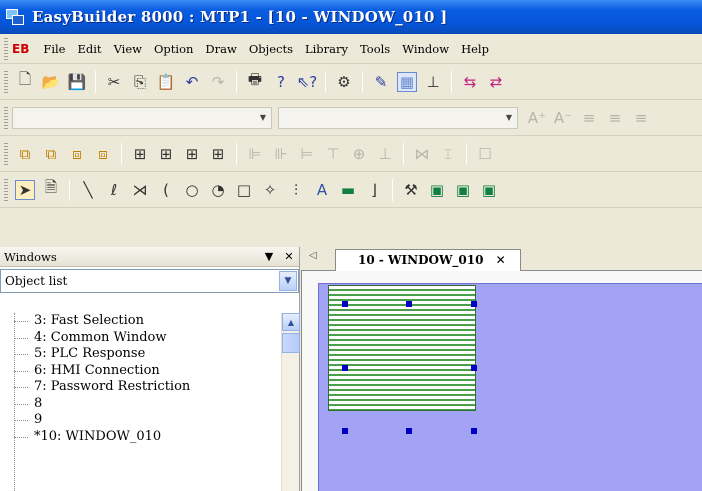 This screenshot has width=702, height=491. I want to click on object-3-icon: ▣, so click(489, 190).